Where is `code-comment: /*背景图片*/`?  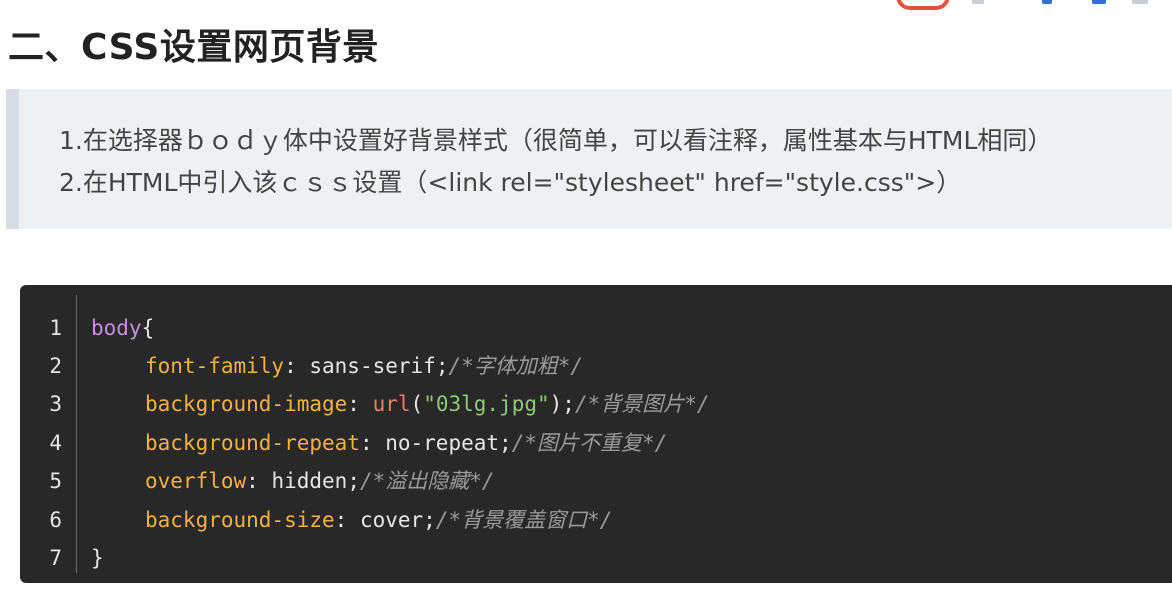
code-comment: /*背景图片*/ is located at coordinates (642, 404).